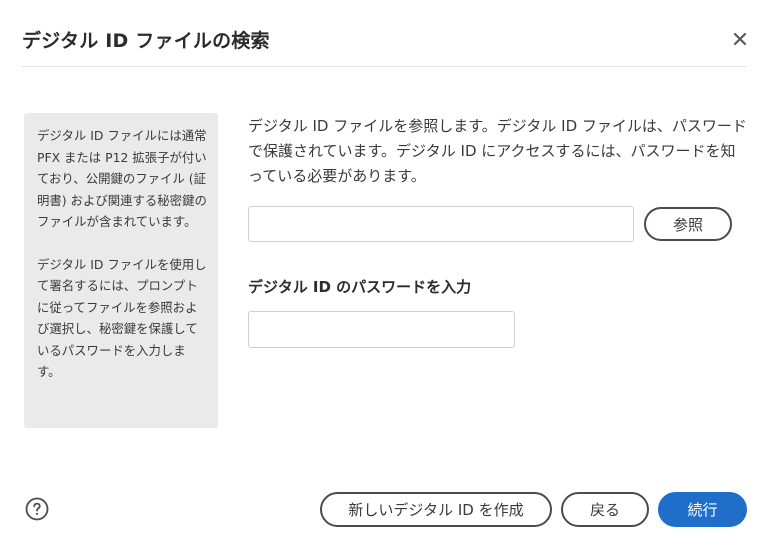  I want to click on help-button, so click(37, 509).